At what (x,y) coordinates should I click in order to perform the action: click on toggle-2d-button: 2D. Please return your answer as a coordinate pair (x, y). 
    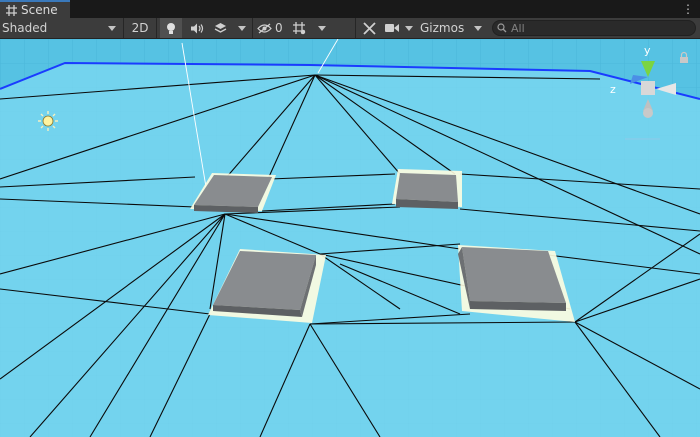
    Looking at the image, I should click on (140, 28).